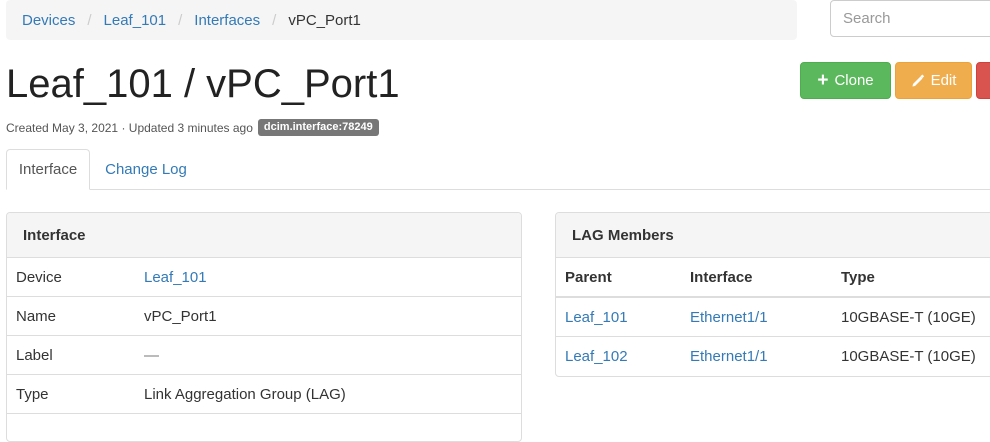 This screenshot has width=990, height=442. What do you see at coordinates (318, 127) in the screenshot?
I see `object-id-badge: dcim.interface:78249` at bounding box center [318, 127].